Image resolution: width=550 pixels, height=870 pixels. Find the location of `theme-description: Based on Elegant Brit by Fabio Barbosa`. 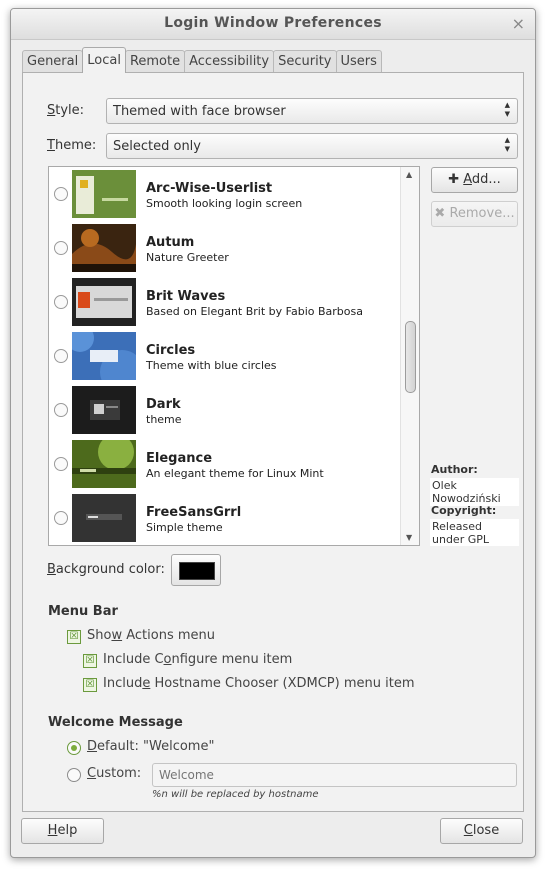

theme-description: Based on Elegant Brit by Fabio Barbosa is located at coordinates (254, 311).